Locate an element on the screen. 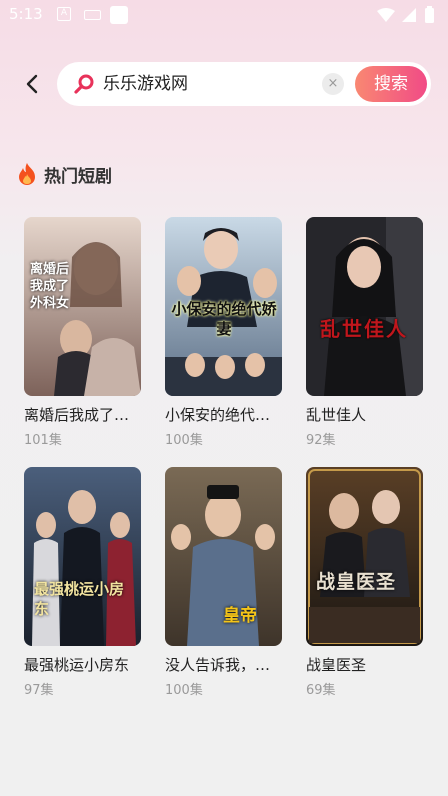 The image size is (448, 796). drama-poster: 皇帝 is located at coordinates (223, 556).